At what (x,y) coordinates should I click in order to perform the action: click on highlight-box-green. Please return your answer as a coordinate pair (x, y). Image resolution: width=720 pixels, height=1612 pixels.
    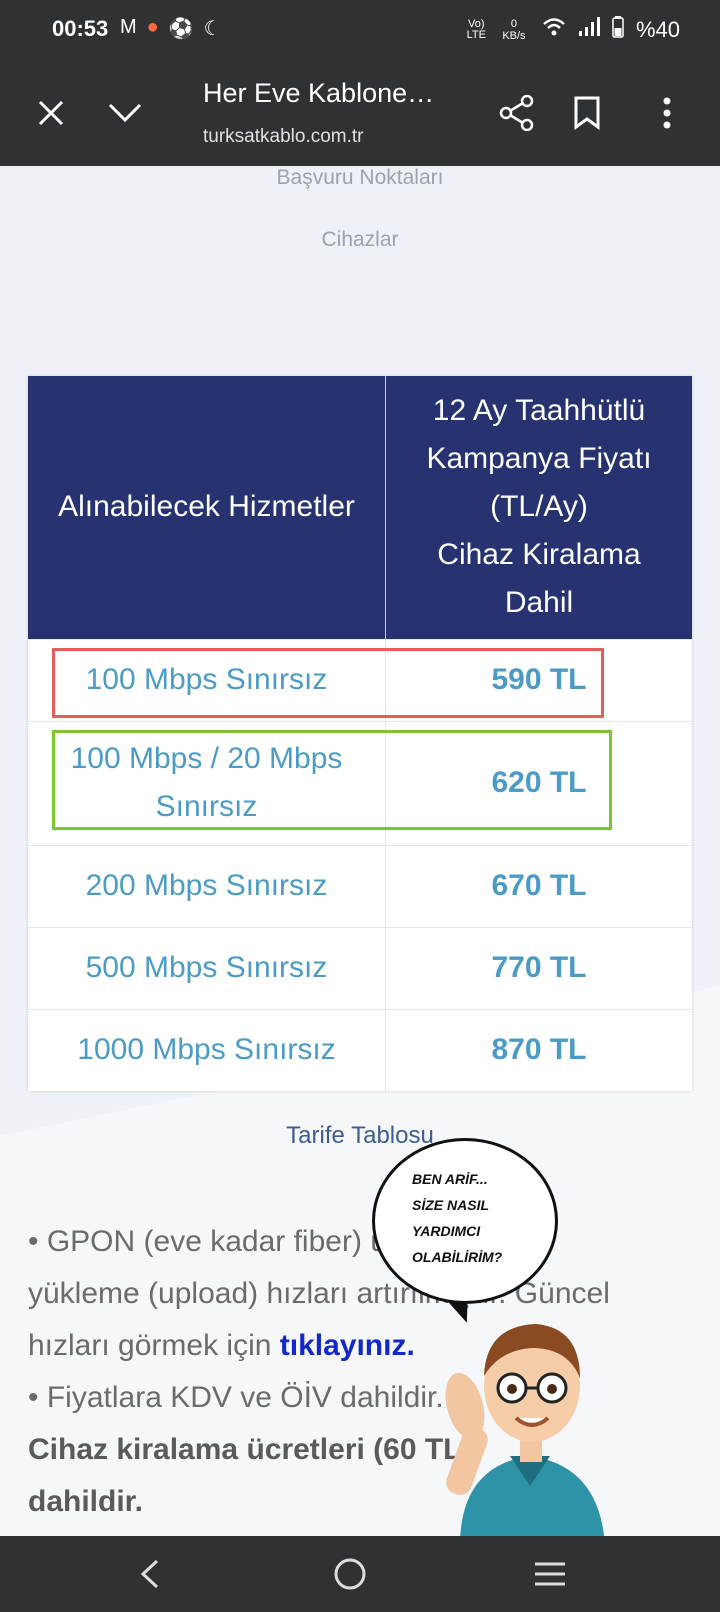
    Looking at the image, I should click on (332, 780).